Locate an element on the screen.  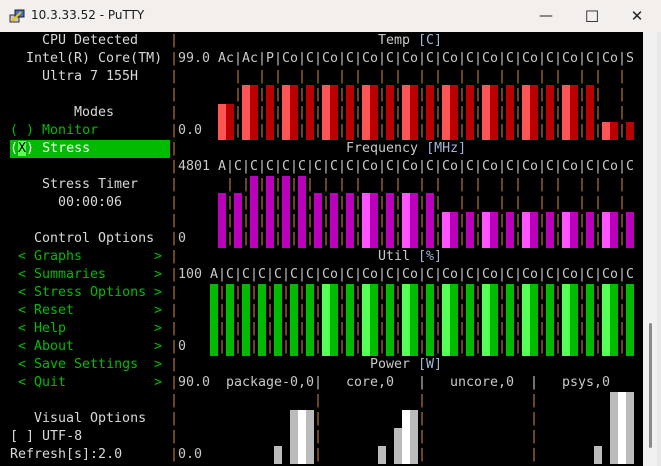
refresh-rate-field: Refresh[s]:2.0 is located at coordinates (66, 455).